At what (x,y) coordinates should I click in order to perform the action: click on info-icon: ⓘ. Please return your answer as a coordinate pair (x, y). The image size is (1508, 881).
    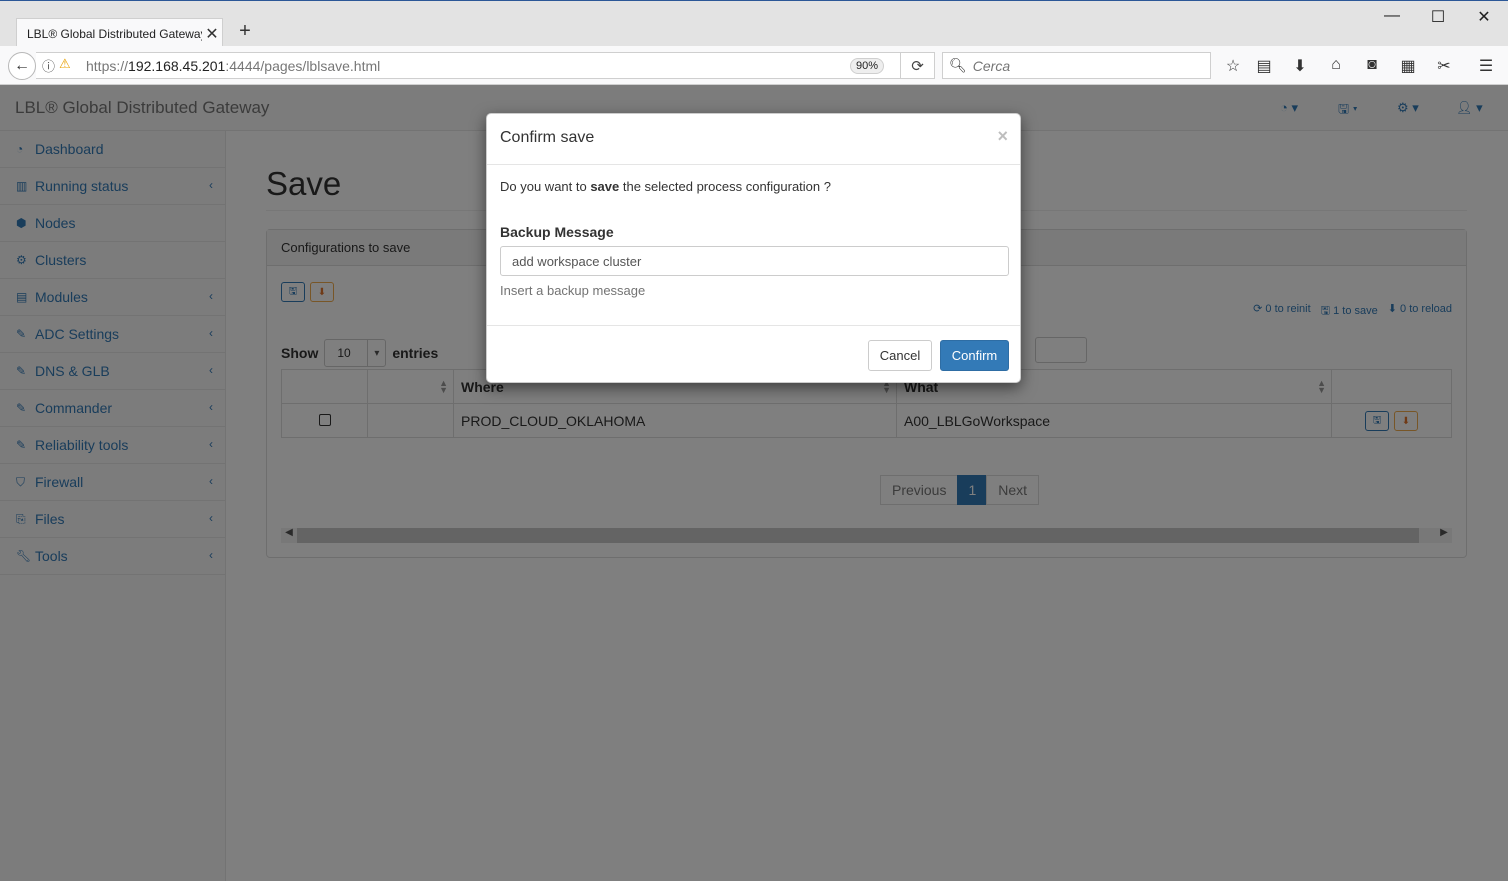
    Looking at the image, I should click on (48, 65).